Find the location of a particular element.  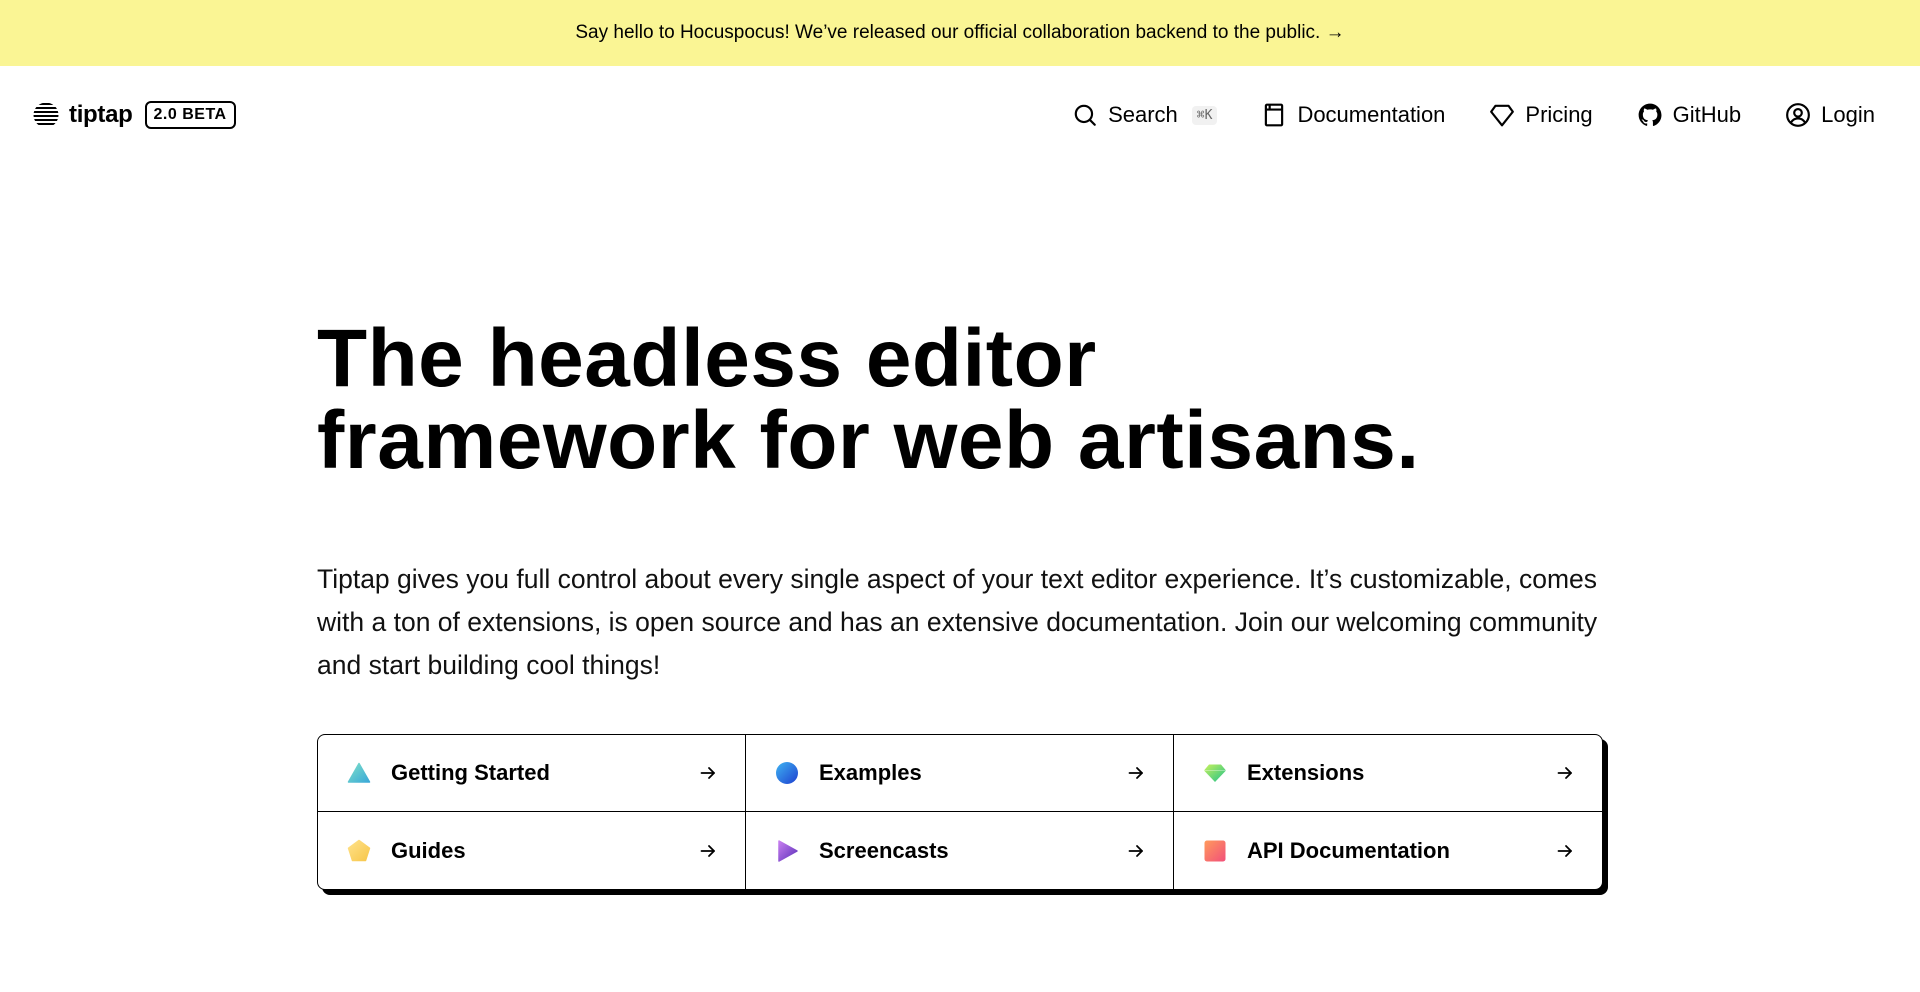

card-label: Getting Started is located at coordinates (470, 772).